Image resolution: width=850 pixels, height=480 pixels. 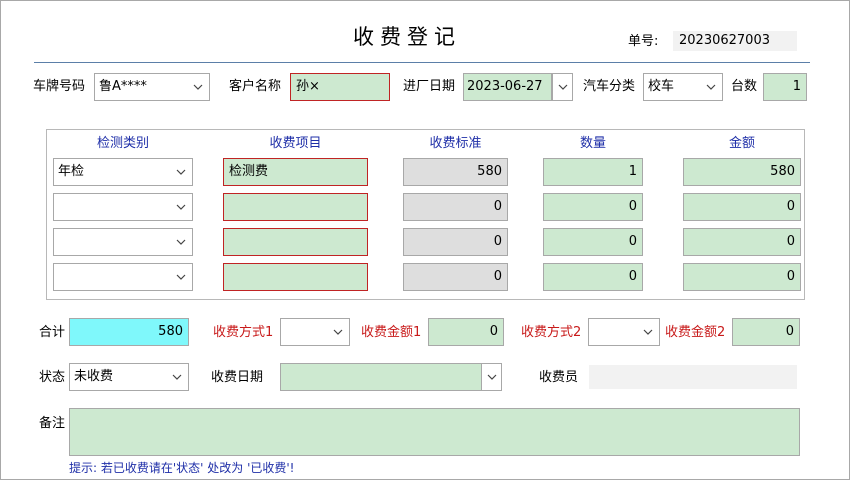 I want to click on total-field: 580, so click(x=129, y=332).